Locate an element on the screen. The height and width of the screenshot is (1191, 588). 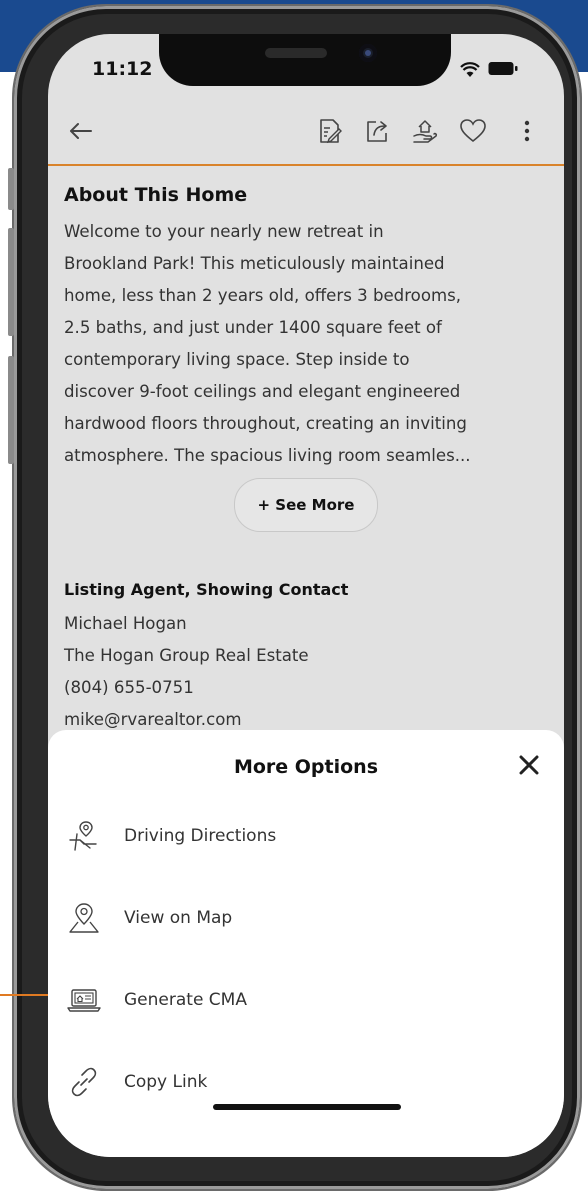
notes-icon is located at coordinates (329, 131).